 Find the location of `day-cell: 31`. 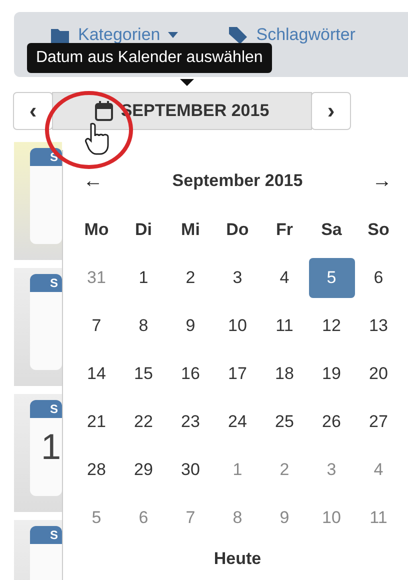

day-cell: 31 is located at coordinates (97, 278).